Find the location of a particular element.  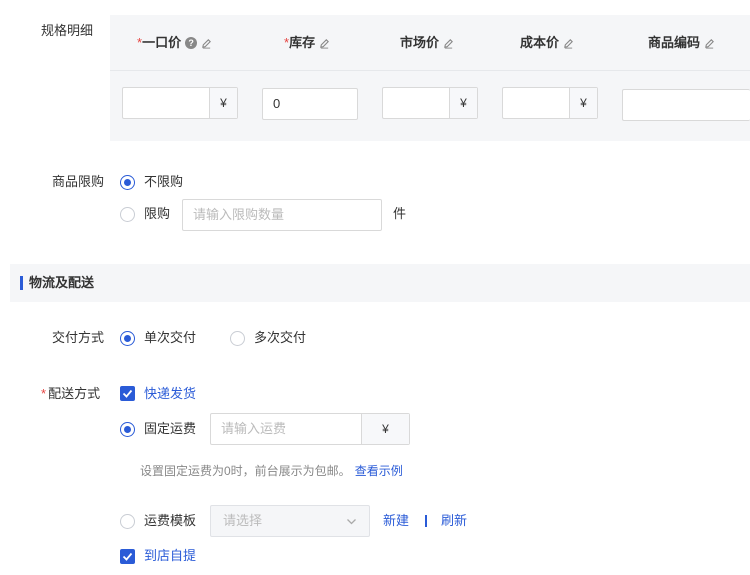

fixed-fee-hint: 设置固定运费为0时，前台展示为包邮。 查看示例 is located at coordinates (271, 471).